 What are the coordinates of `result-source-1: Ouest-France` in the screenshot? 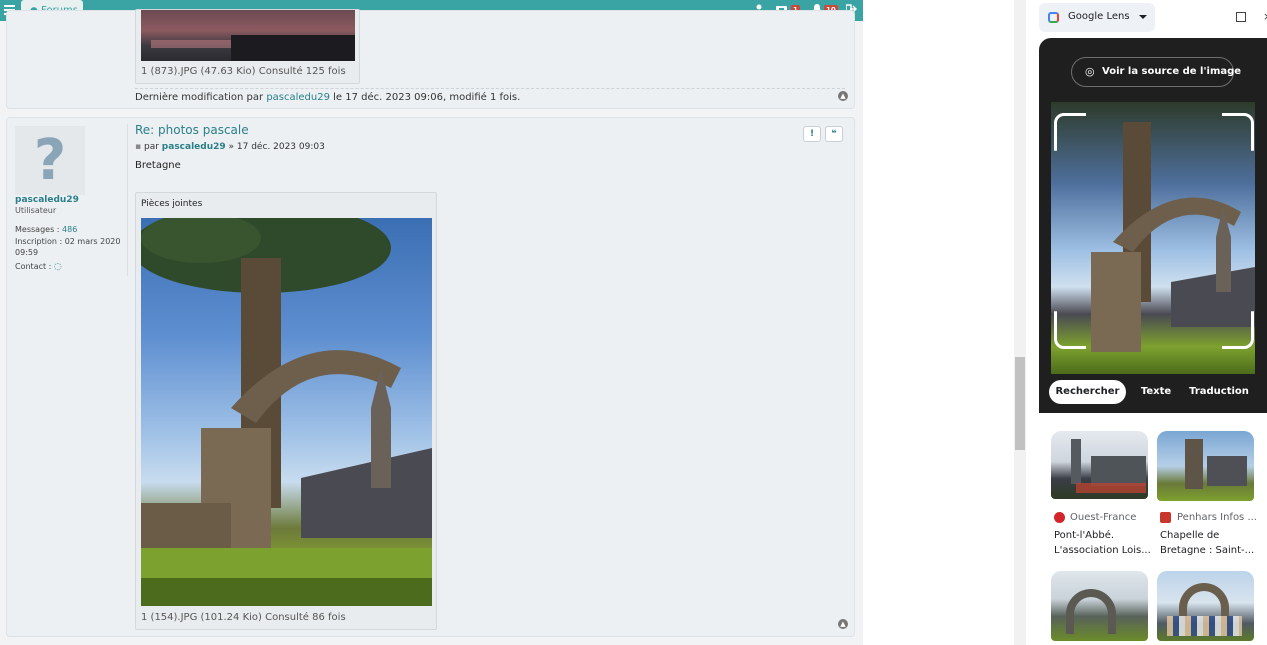 It's located at (1103, 517).